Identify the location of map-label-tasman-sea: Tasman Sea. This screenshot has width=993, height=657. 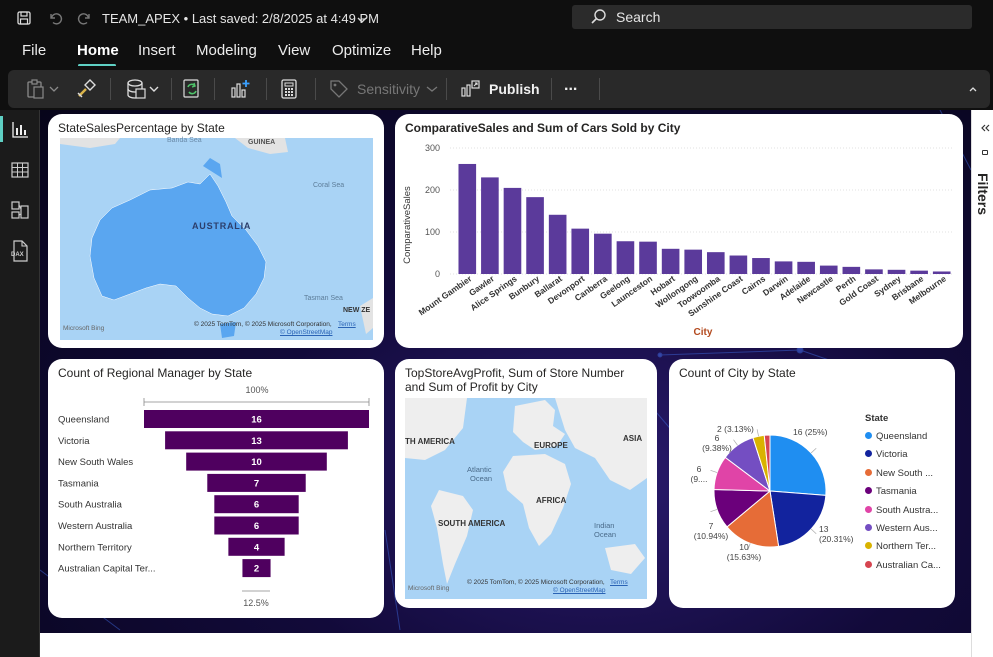
(323, 298).